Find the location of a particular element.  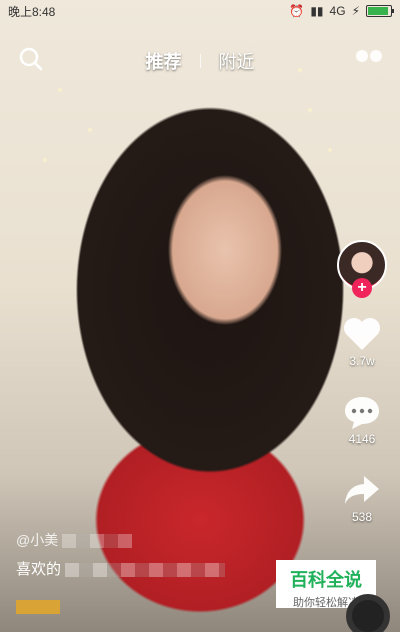

tab-recommend: 推荐 is located at coordinates (164, 61).